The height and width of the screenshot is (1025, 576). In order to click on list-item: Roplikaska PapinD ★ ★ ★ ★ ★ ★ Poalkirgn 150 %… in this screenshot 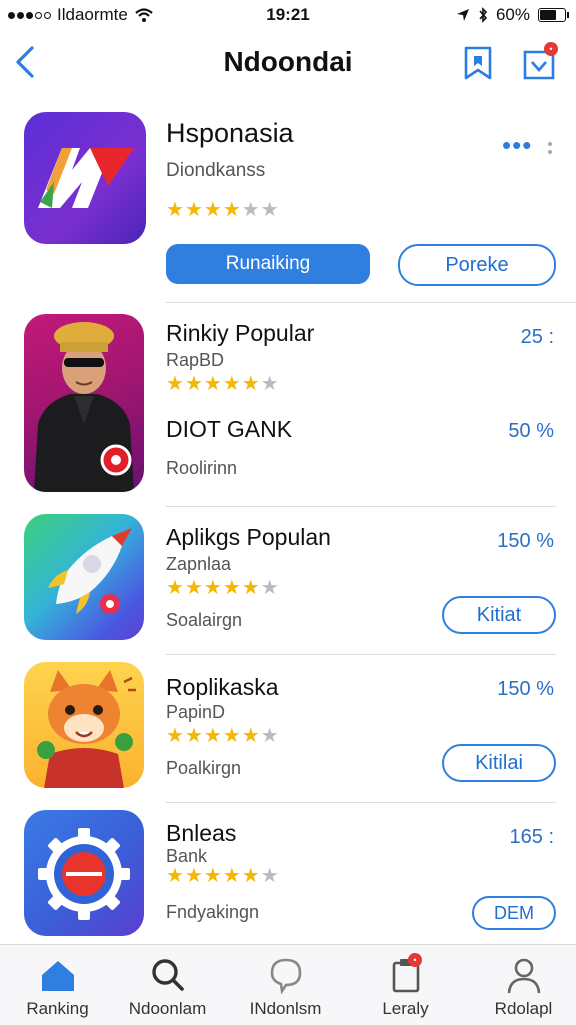, I will do `click(288, 730)`.